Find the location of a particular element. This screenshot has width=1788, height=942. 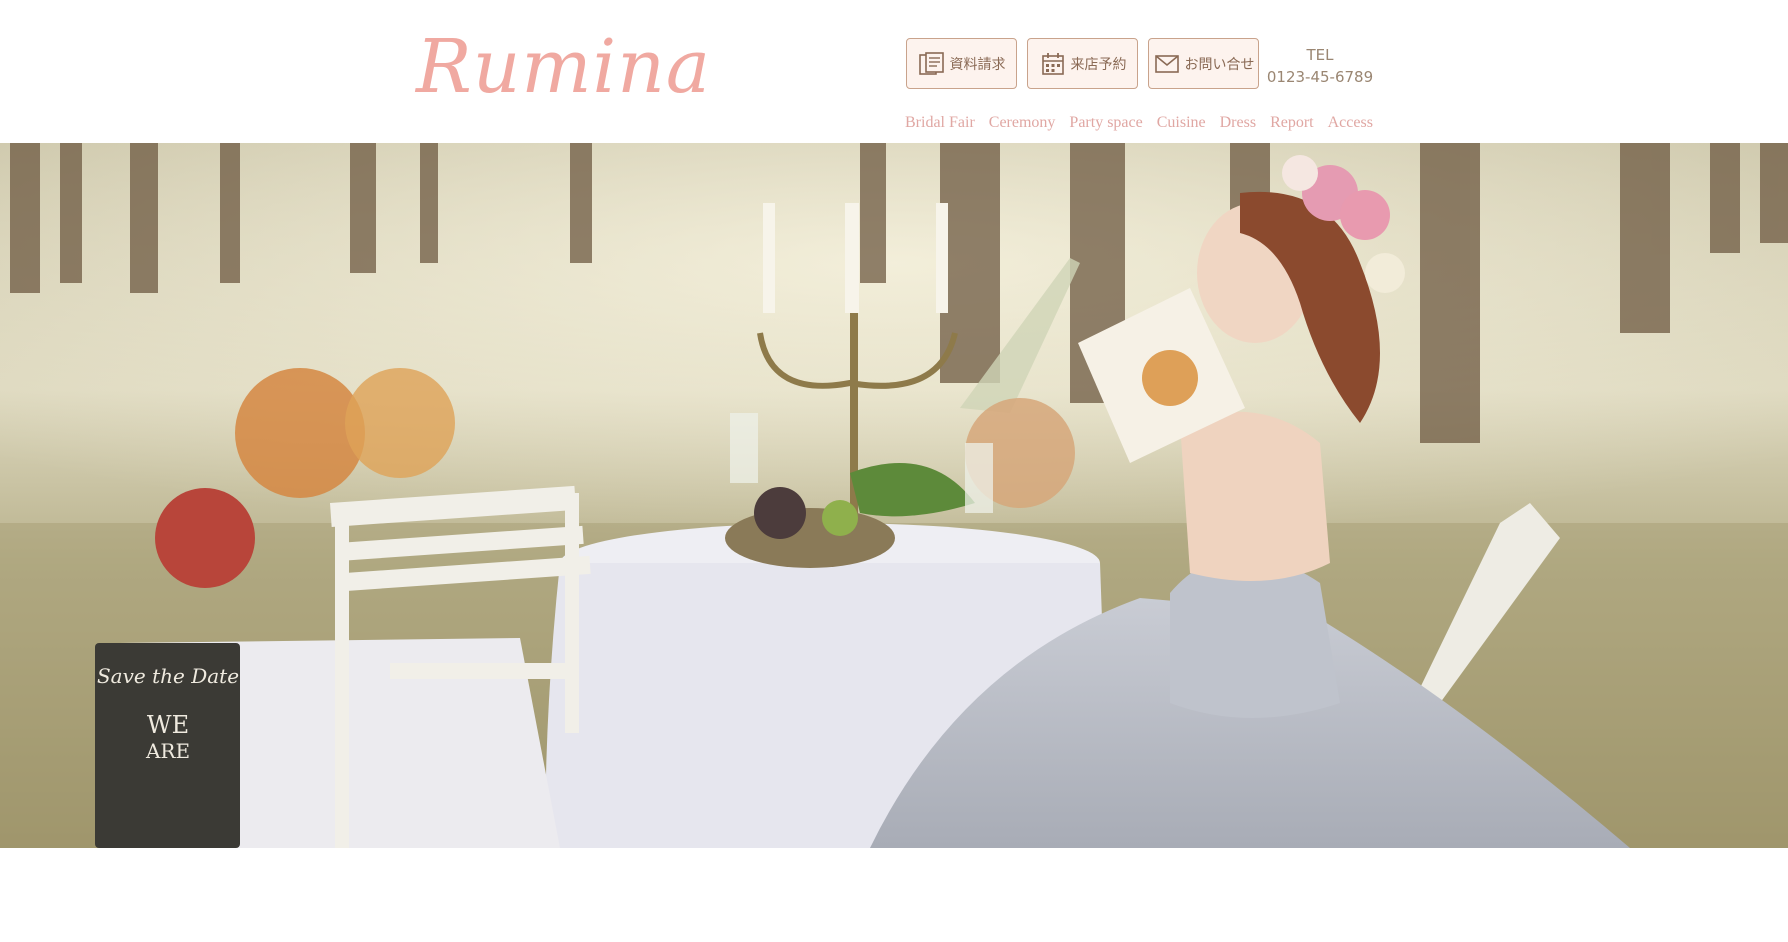

brochure-request-label: 資料請求 is located at coordinates (977, 64).